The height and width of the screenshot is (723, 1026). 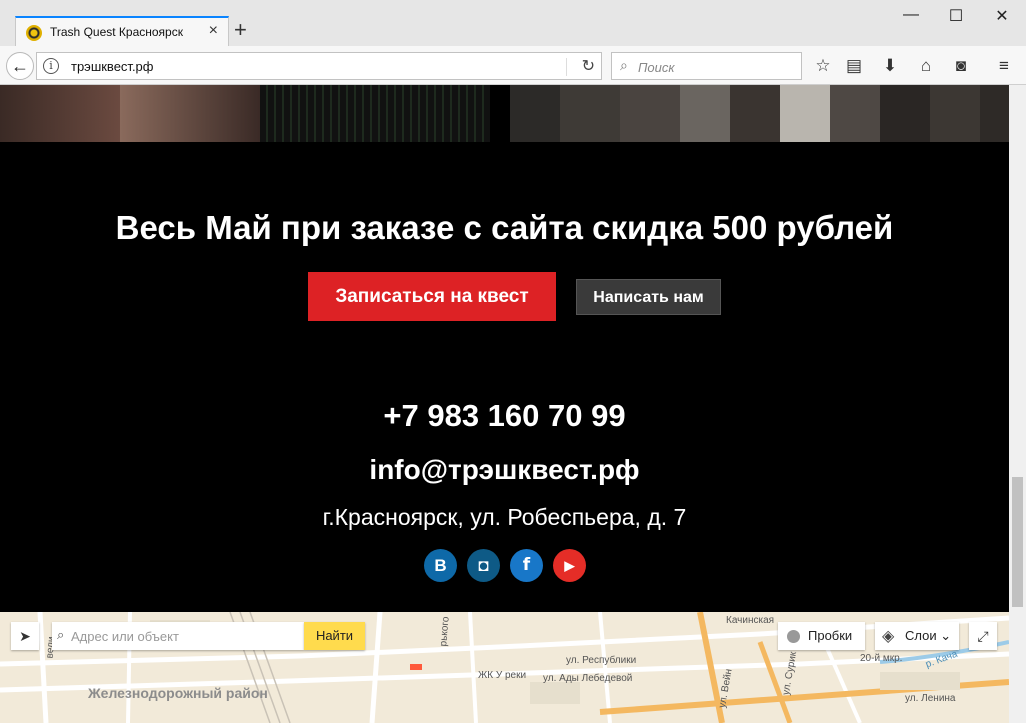 I want to click on site-favicon-icon, so click(x=34, y=33).